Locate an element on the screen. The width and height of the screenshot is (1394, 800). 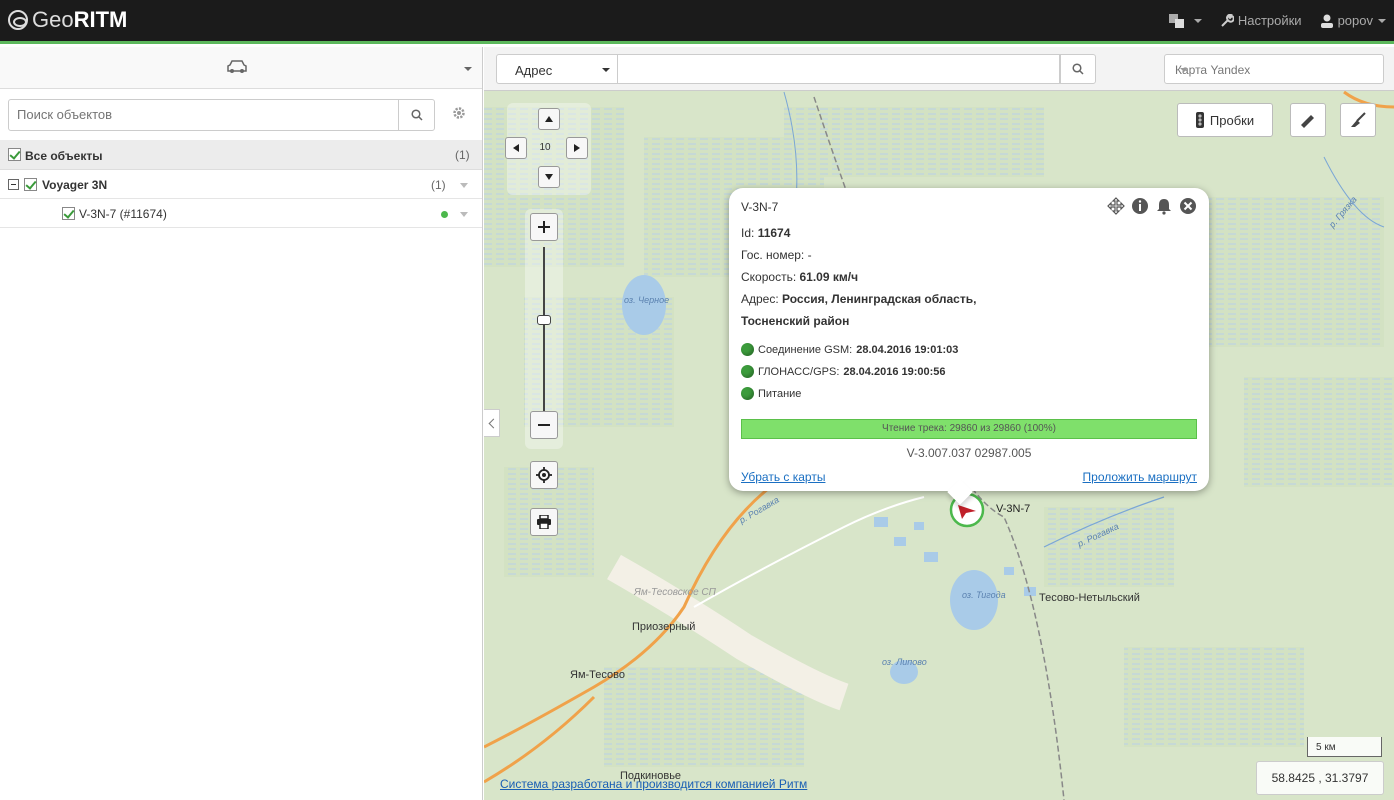
ruler-button is located at coordinates (1308, 120).